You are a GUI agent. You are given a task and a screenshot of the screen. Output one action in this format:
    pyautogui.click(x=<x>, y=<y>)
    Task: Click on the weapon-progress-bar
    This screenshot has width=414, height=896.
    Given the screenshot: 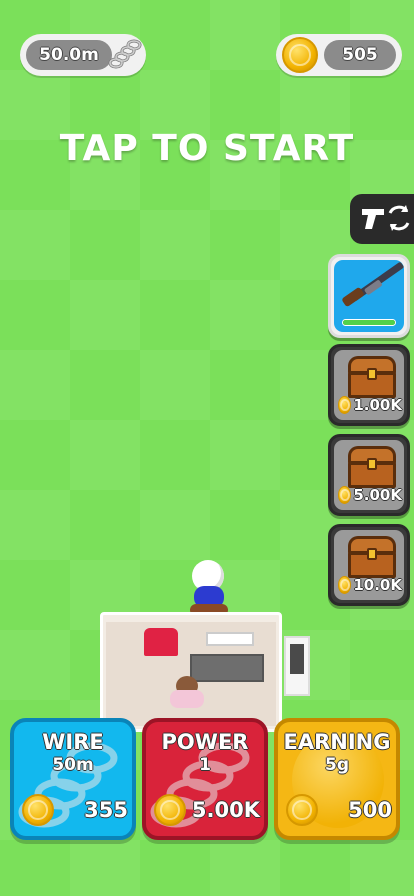 What is the action you would take?
    pyautogui.click(x=369, y=322)
    